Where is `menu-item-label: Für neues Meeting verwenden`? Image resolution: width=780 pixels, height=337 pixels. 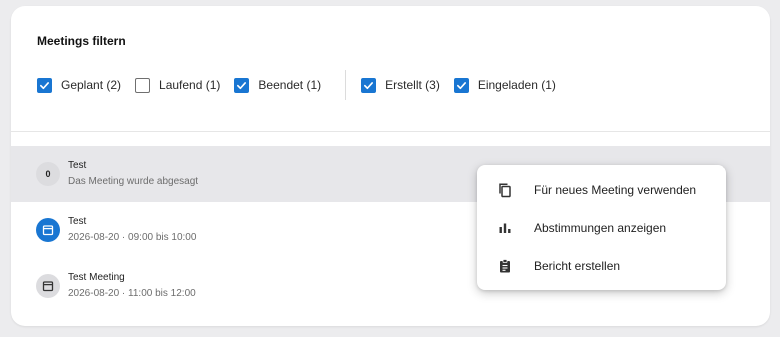 menu-item-label: Für neues Meeting verwenden is located at coordinates (615, 190).